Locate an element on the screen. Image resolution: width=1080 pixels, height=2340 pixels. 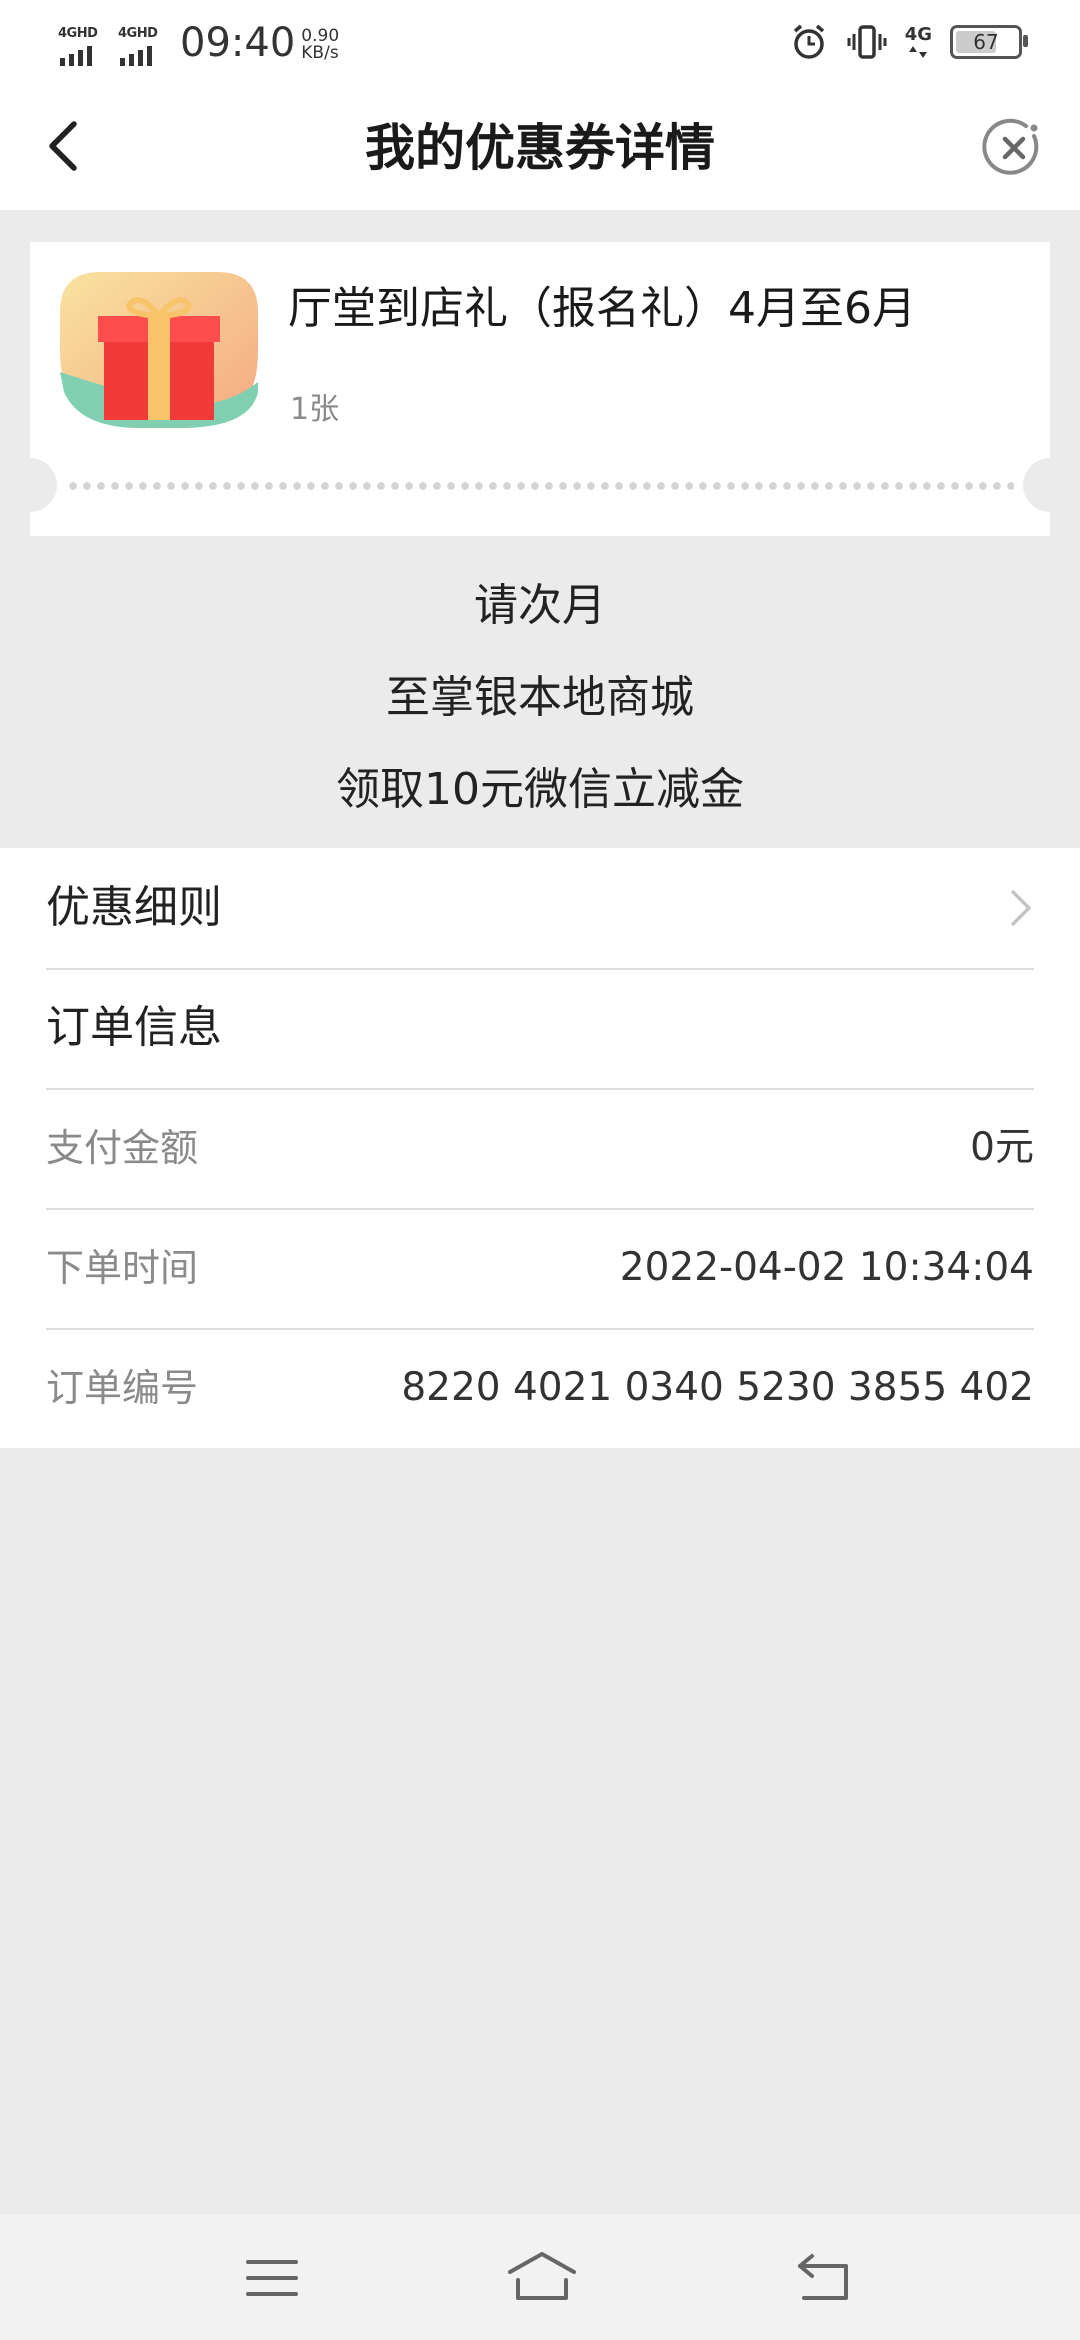
order-info-header: 订单信息 is located at coordinates (540, 1029).